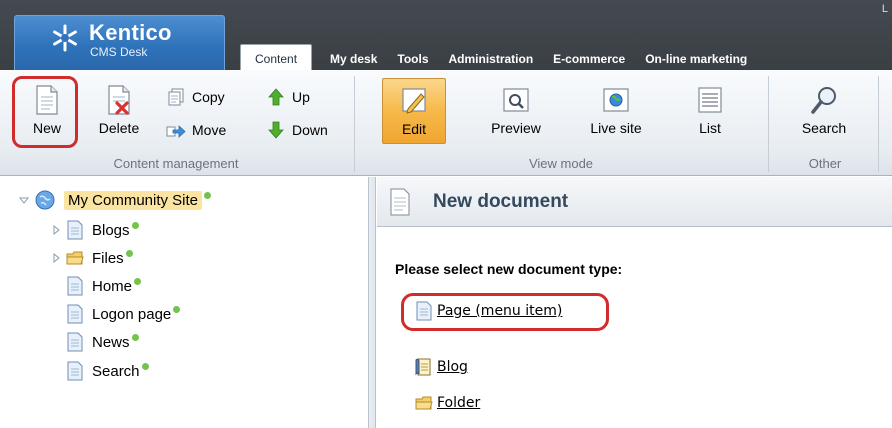  Describe the element at coordinates (414, 101) in the screenshot. I see `edit-icon` at that location.